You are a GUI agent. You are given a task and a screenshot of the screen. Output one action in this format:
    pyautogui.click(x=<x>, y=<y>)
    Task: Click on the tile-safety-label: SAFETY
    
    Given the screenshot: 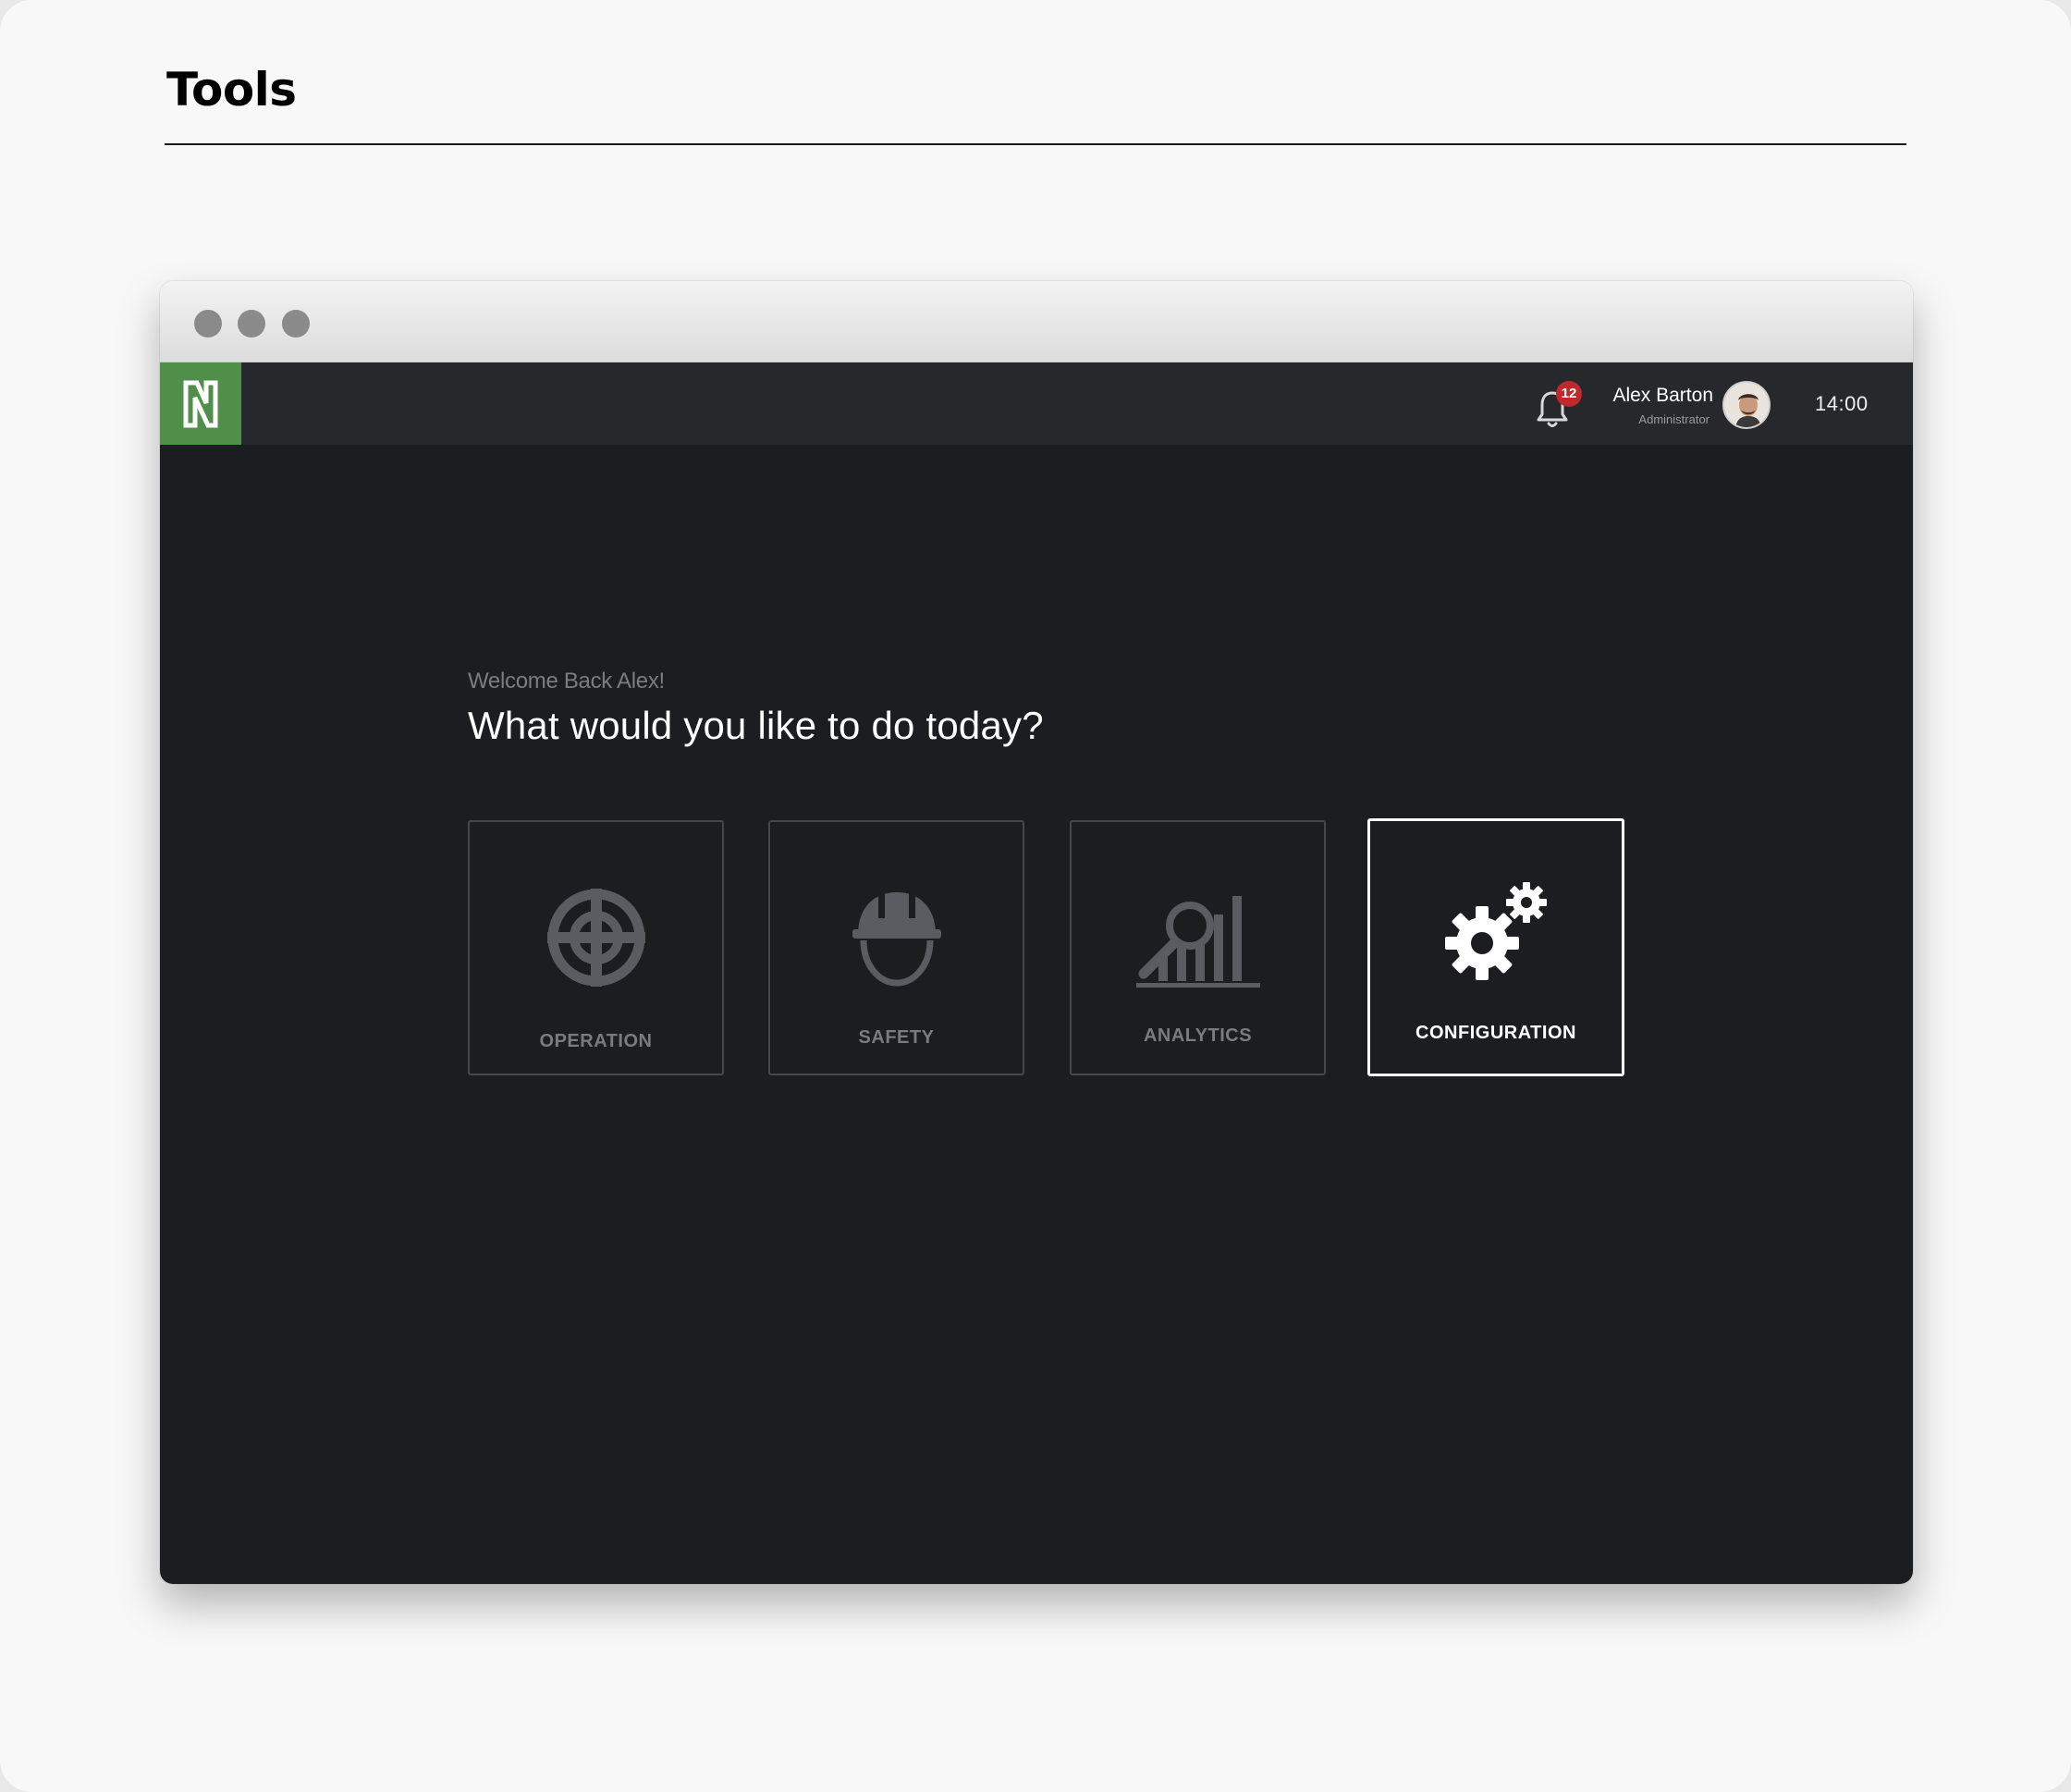 What is the action you would take?
    pyautogui.click(x=896, y=1037)
    